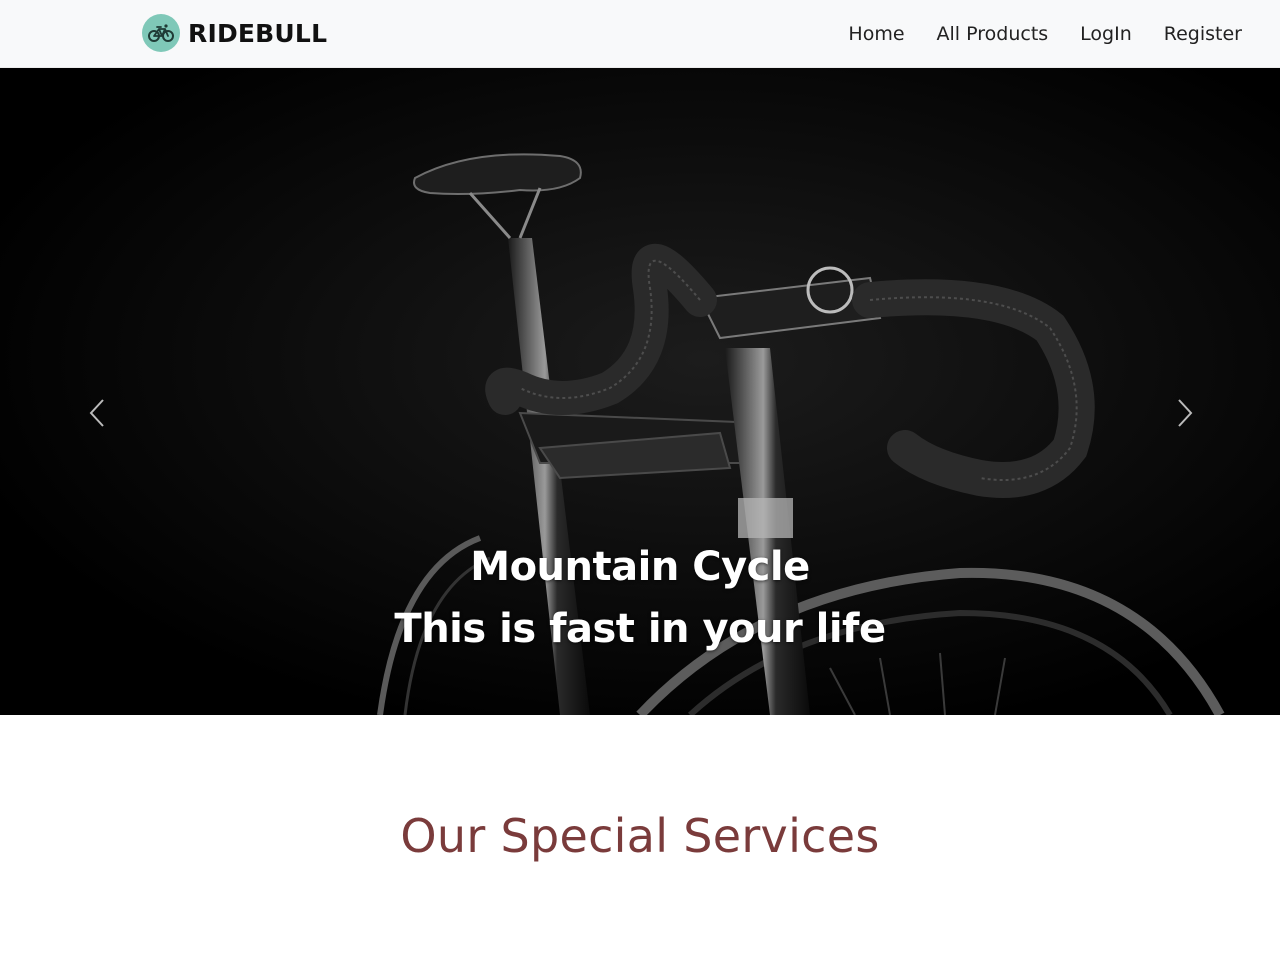 This screenshot has height=972, width=1280. I want to click on carousel-prev-button, so click(97, 413).